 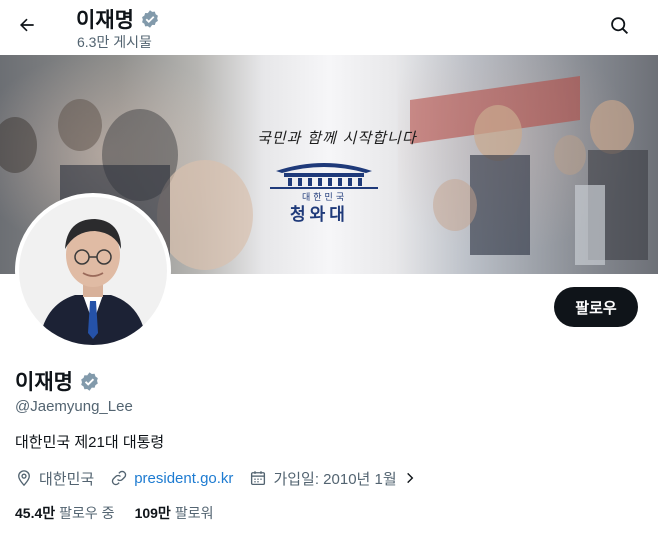 I want to click on profile-bio: 대한민국 제21대 대통령, so click(x=90, y=442).